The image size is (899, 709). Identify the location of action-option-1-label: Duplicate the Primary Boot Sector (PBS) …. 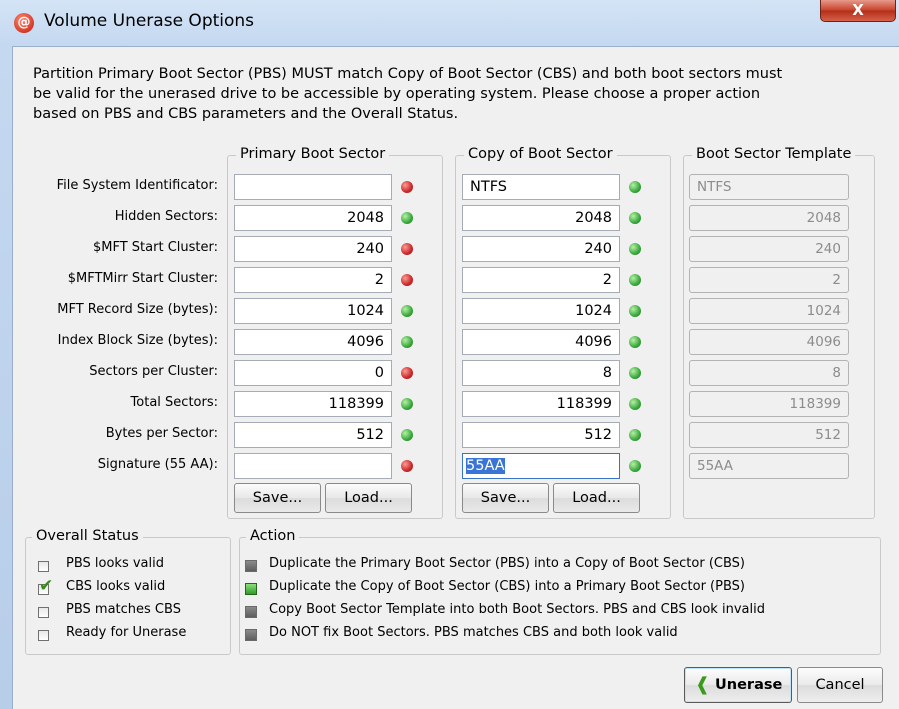
(507, 563).